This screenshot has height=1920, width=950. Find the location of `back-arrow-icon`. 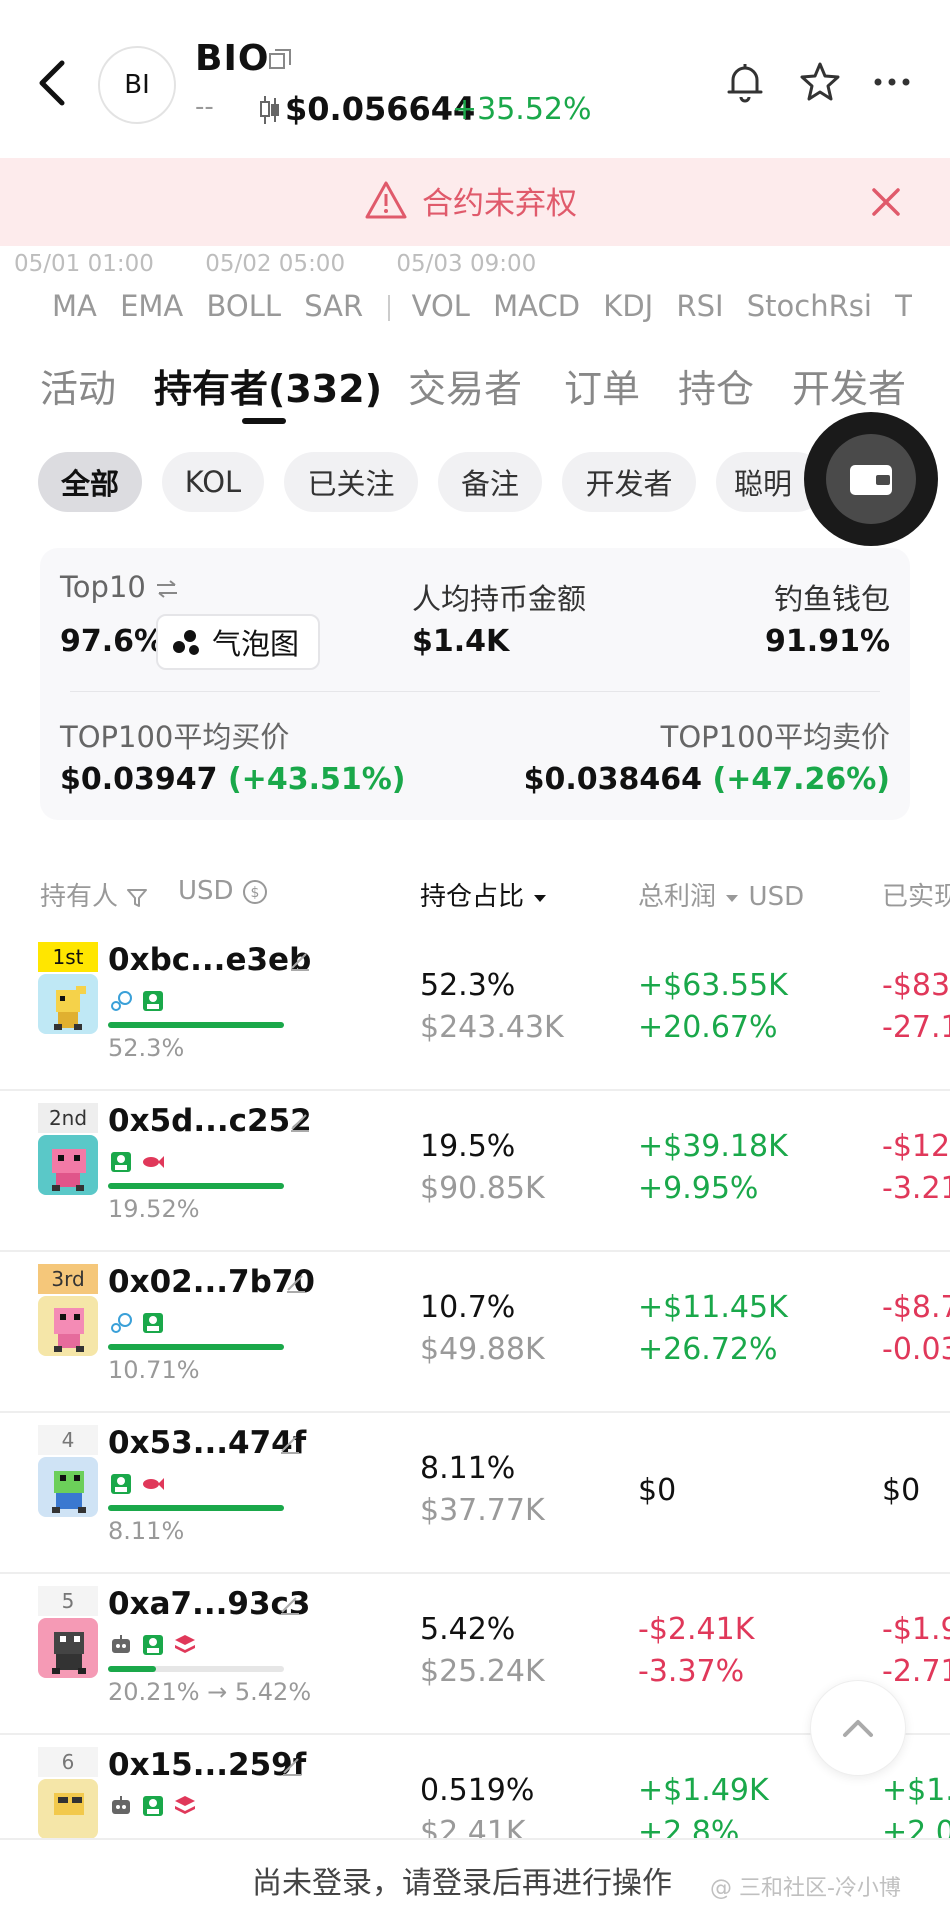

back-arrow-icon is located at coordinates (54, 83).